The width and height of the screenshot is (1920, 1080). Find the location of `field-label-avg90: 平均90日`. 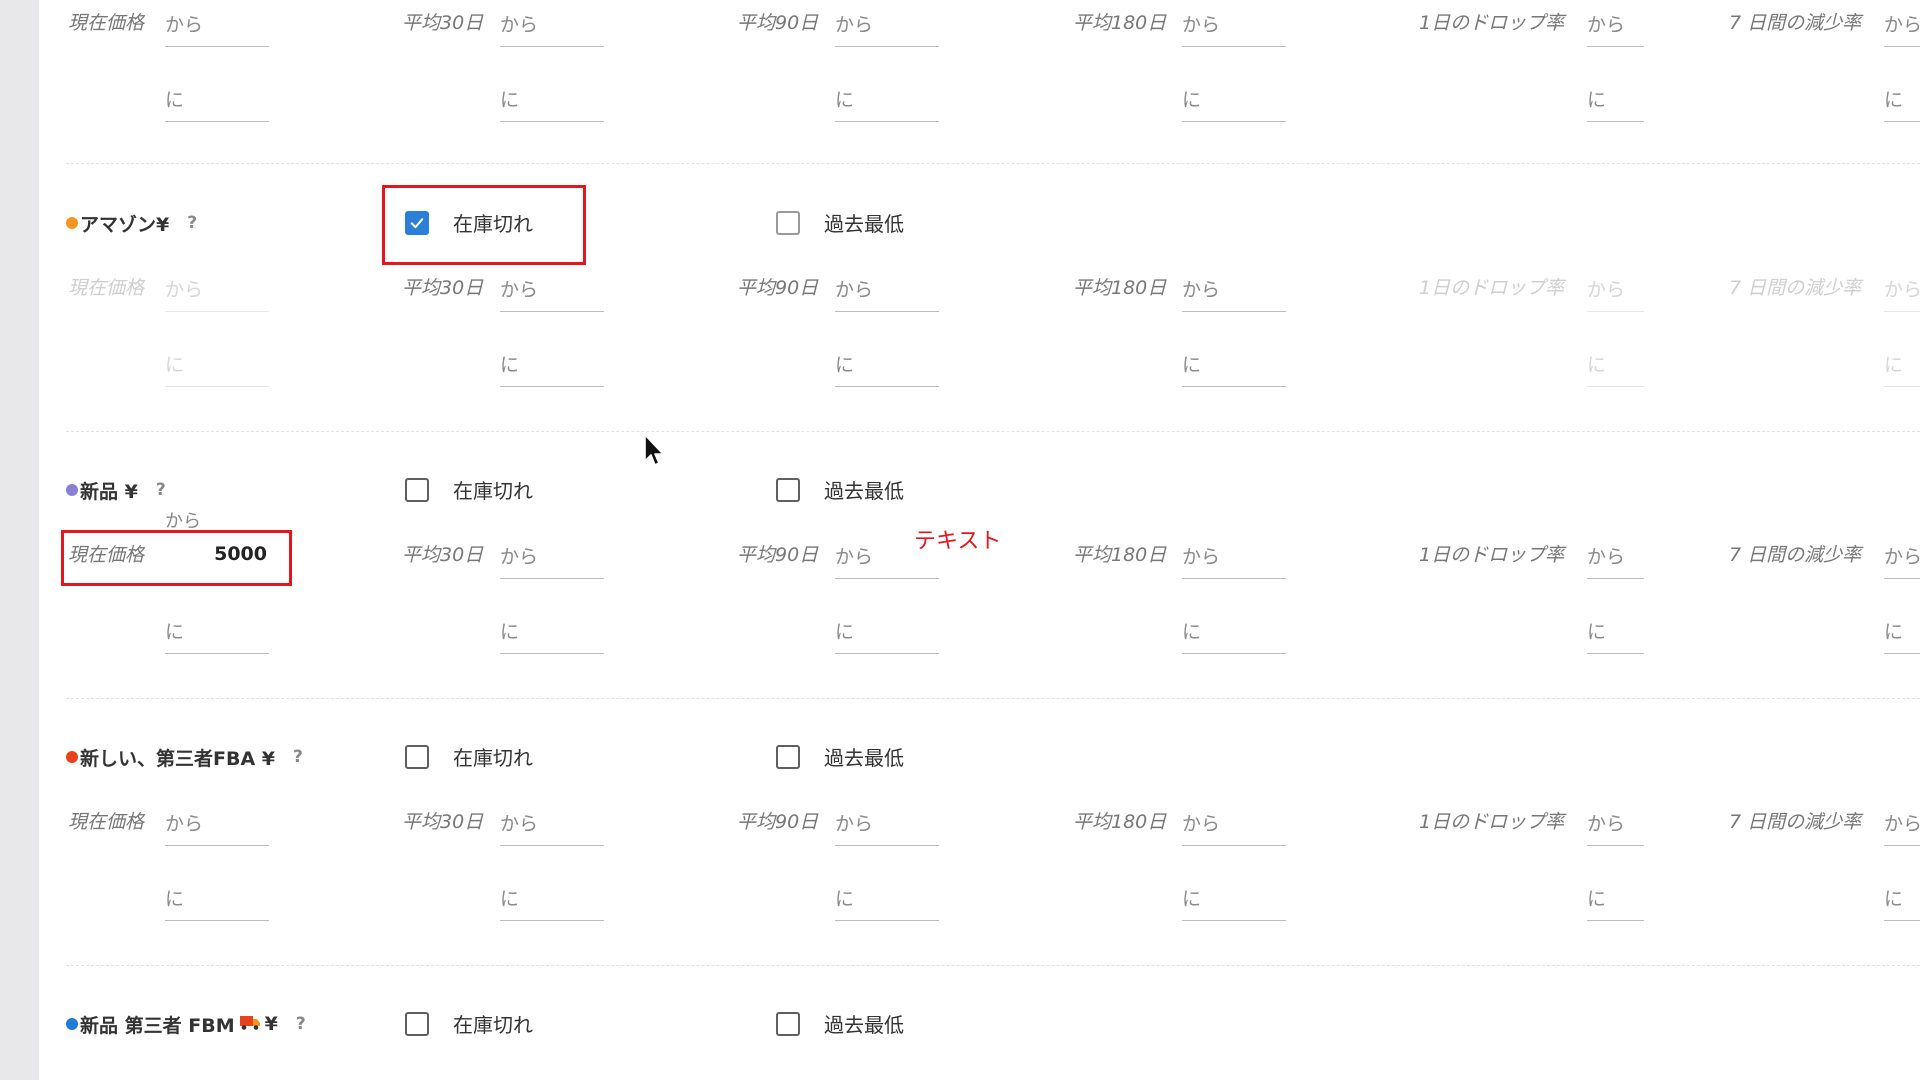

field-label-avg90: 平均90日 is located at coordinates (778, 555).